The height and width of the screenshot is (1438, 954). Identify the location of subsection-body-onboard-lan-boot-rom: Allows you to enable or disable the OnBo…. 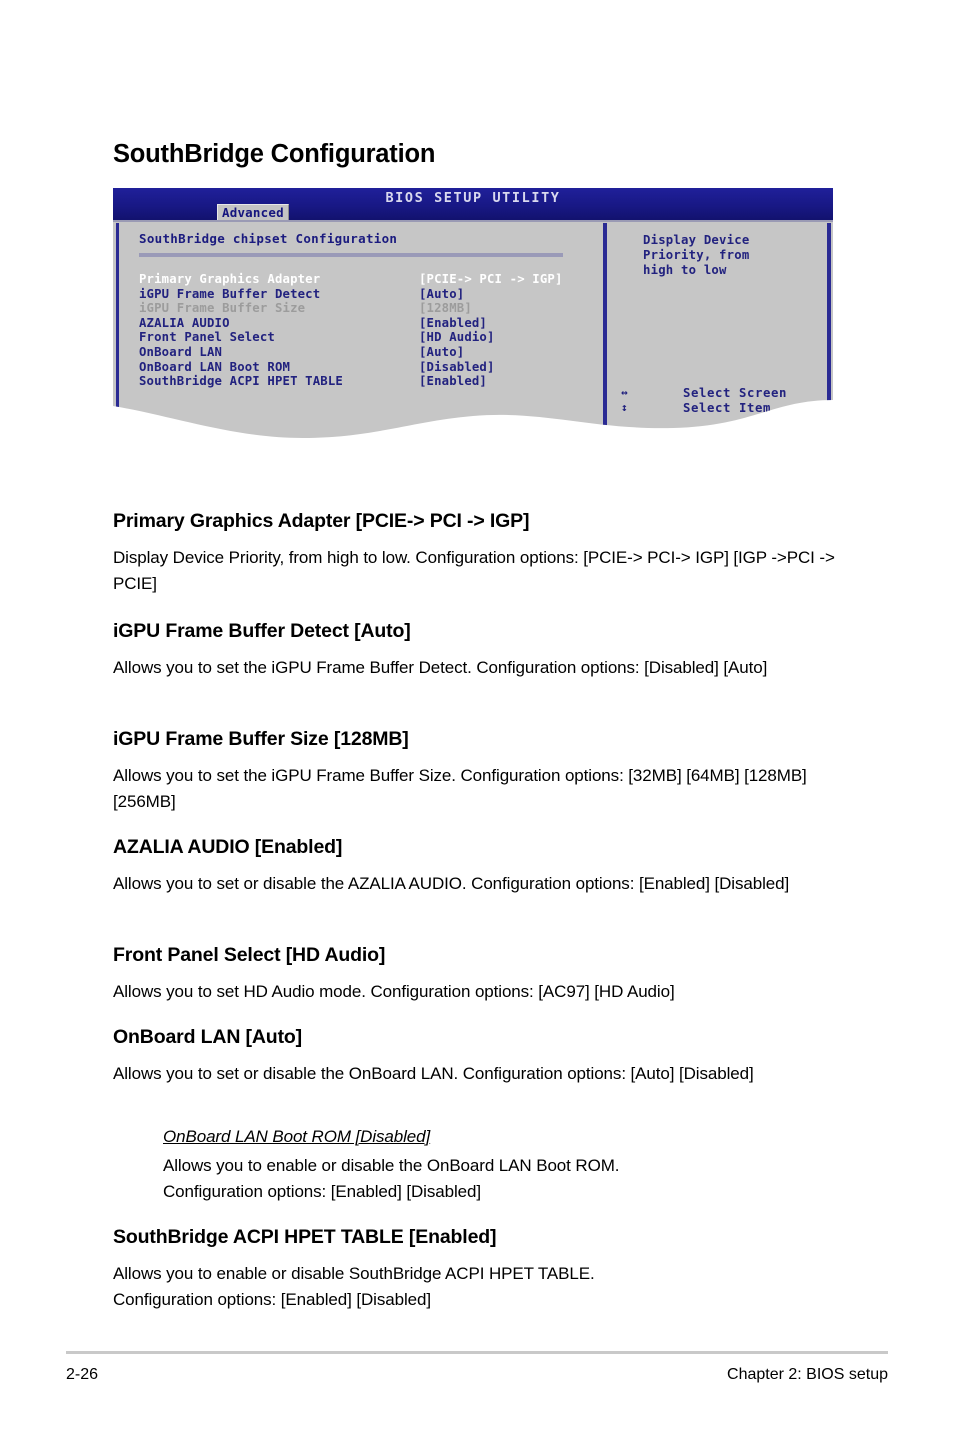
(391, 1178).